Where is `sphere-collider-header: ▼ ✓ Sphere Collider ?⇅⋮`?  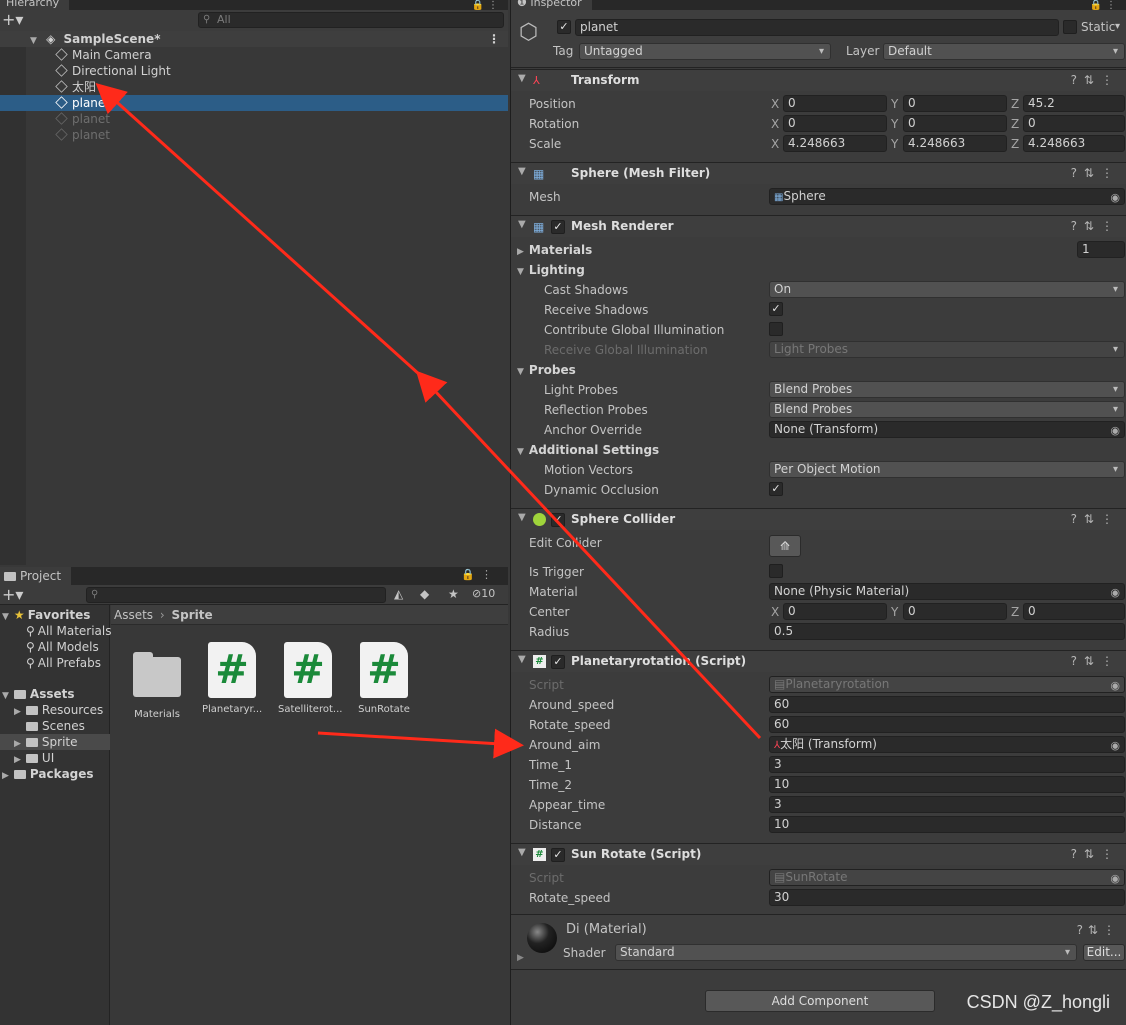
sphere-collider-header: ▼ ✓ Sphere Collider ?⇅⋮ is located at coordinates (818, 519).